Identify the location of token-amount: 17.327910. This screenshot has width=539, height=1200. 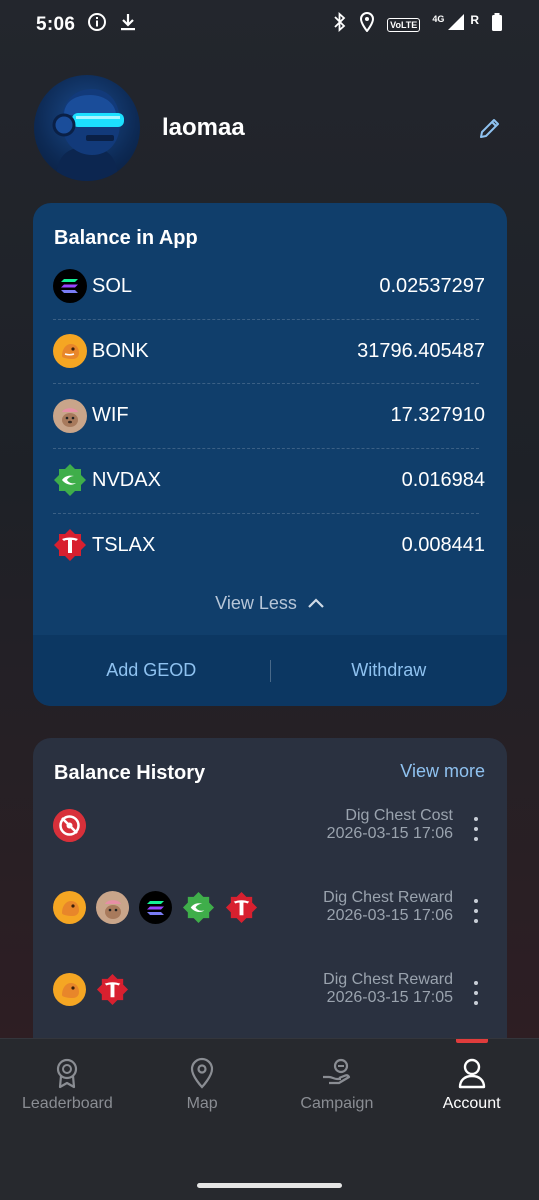
(437, 415).